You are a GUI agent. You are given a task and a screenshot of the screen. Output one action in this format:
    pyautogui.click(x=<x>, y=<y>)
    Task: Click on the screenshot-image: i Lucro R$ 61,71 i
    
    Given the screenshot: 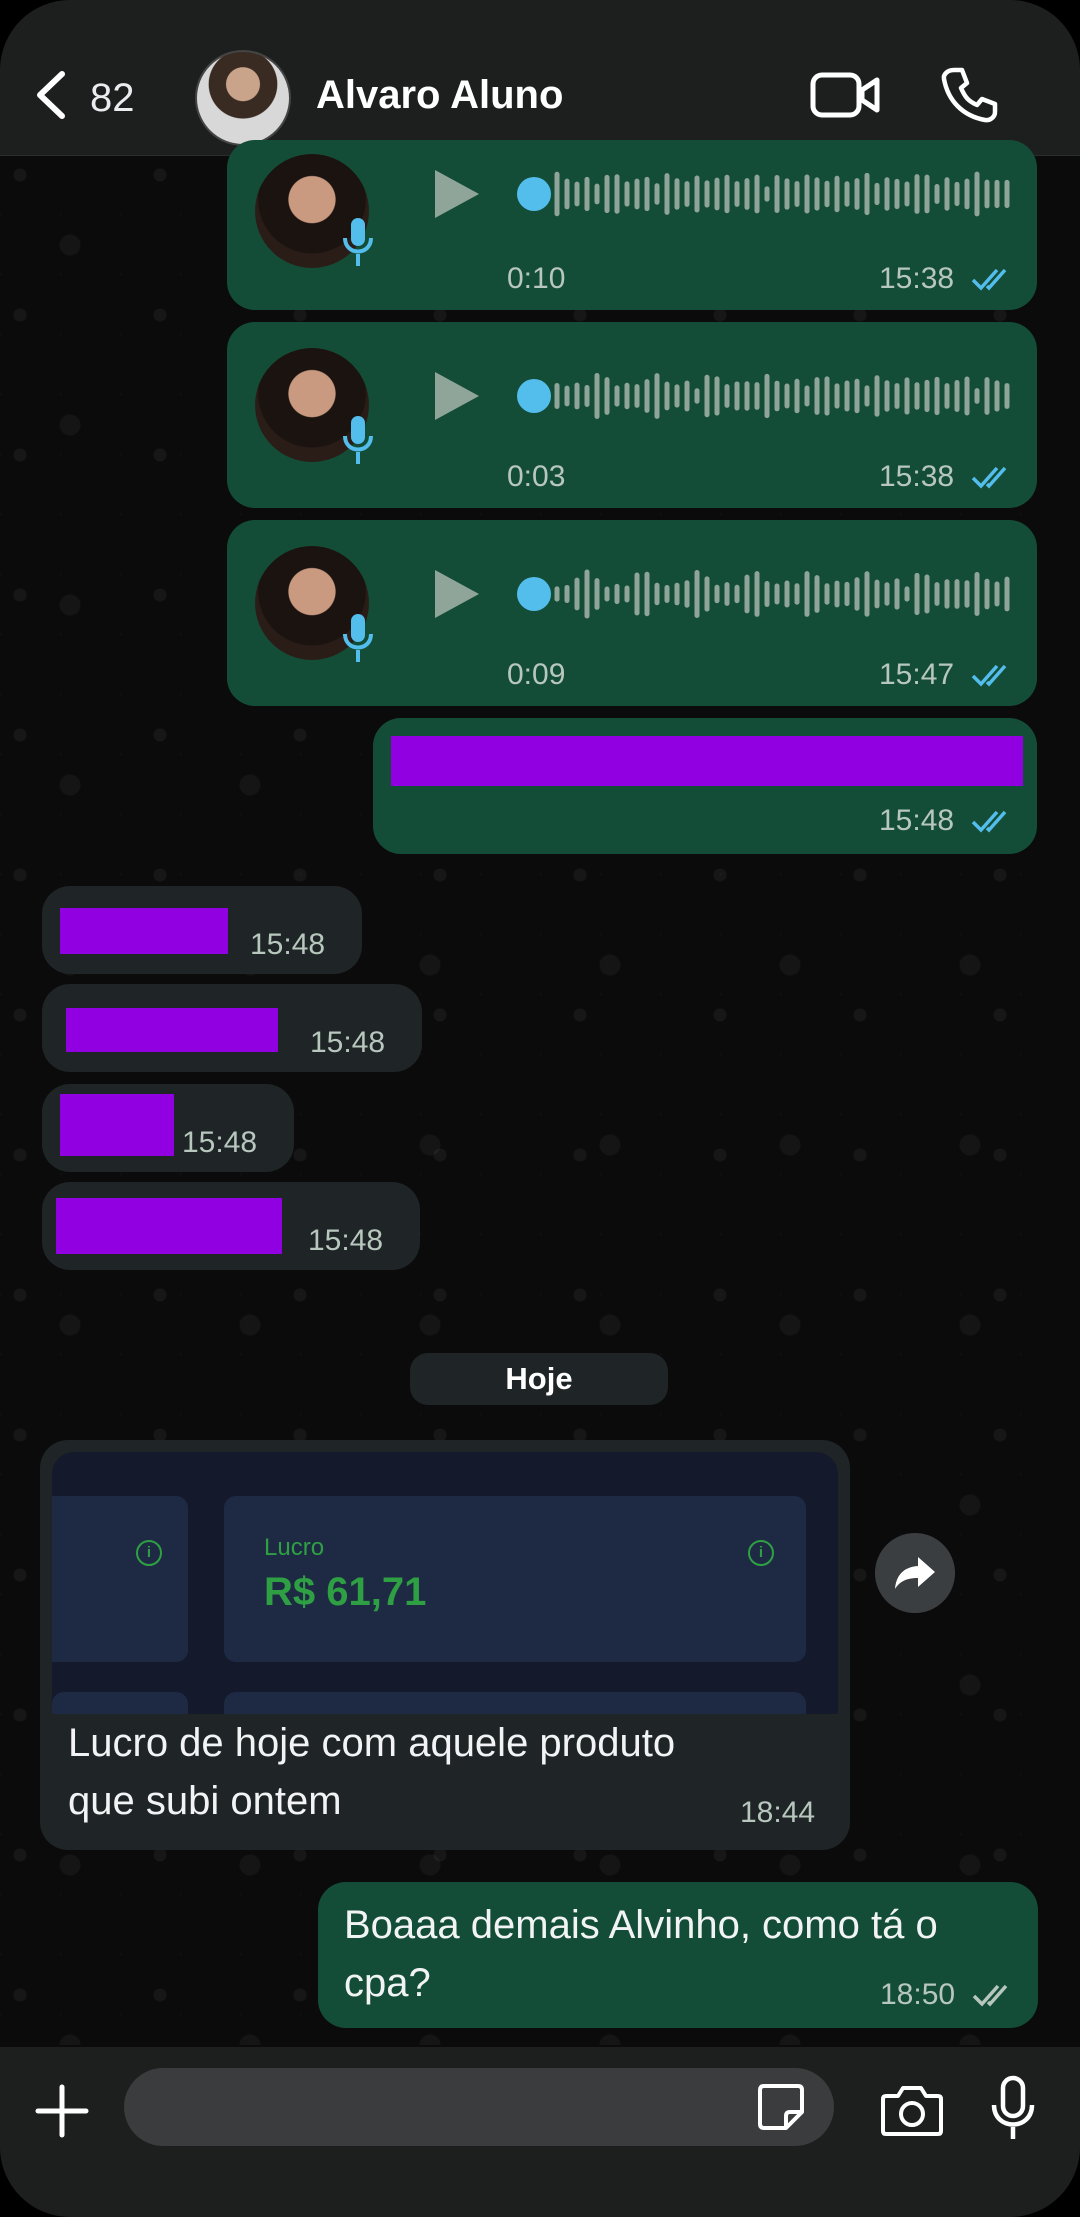 What is the action you would take?
    pyautogui.click(x=445, y=1583)
    